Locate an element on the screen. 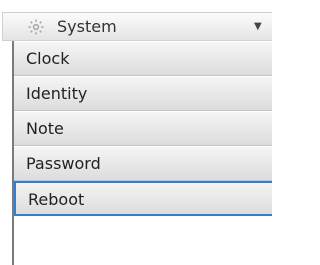  menu-item-label: Reboot is located at coordinates (56, 199).